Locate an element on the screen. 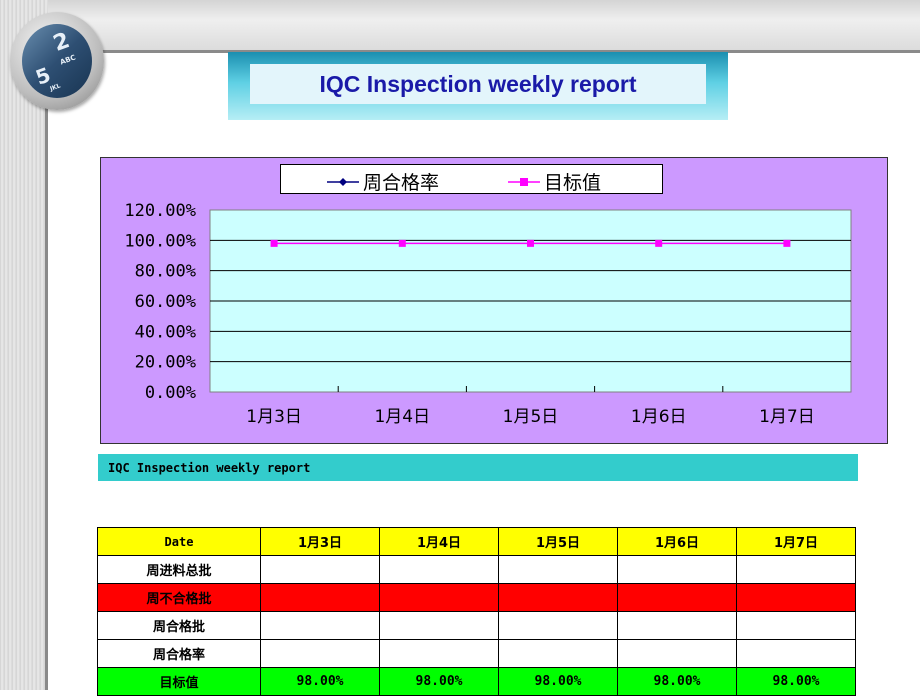  section-title: IQC Inspection weekly report is located at coordinates (209, 467).